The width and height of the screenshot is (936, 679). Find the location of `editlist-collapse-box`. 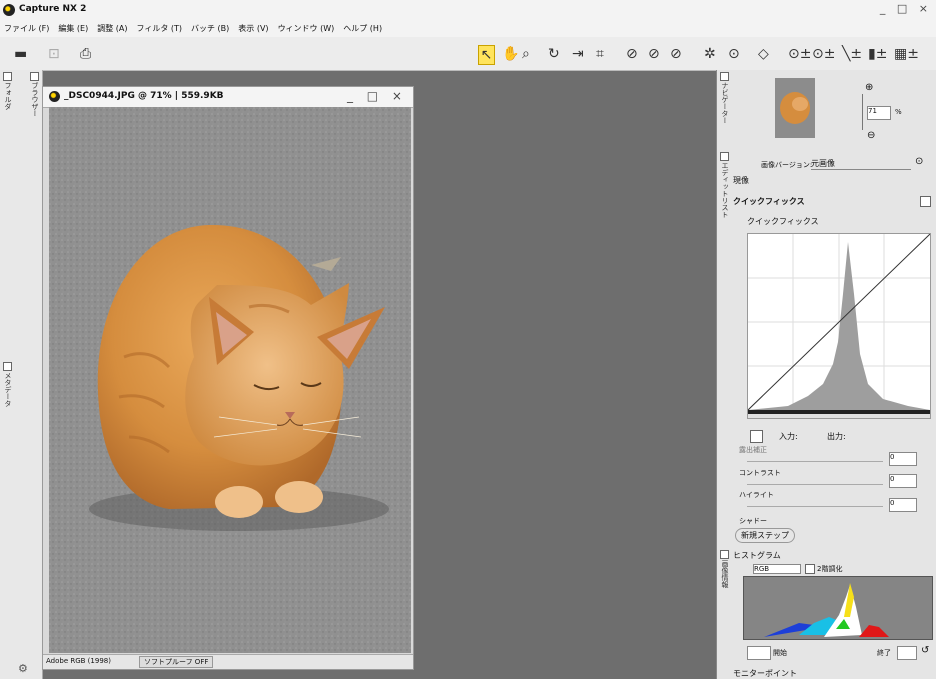

editlist-collapse-box is located at coordinates (724, 156).